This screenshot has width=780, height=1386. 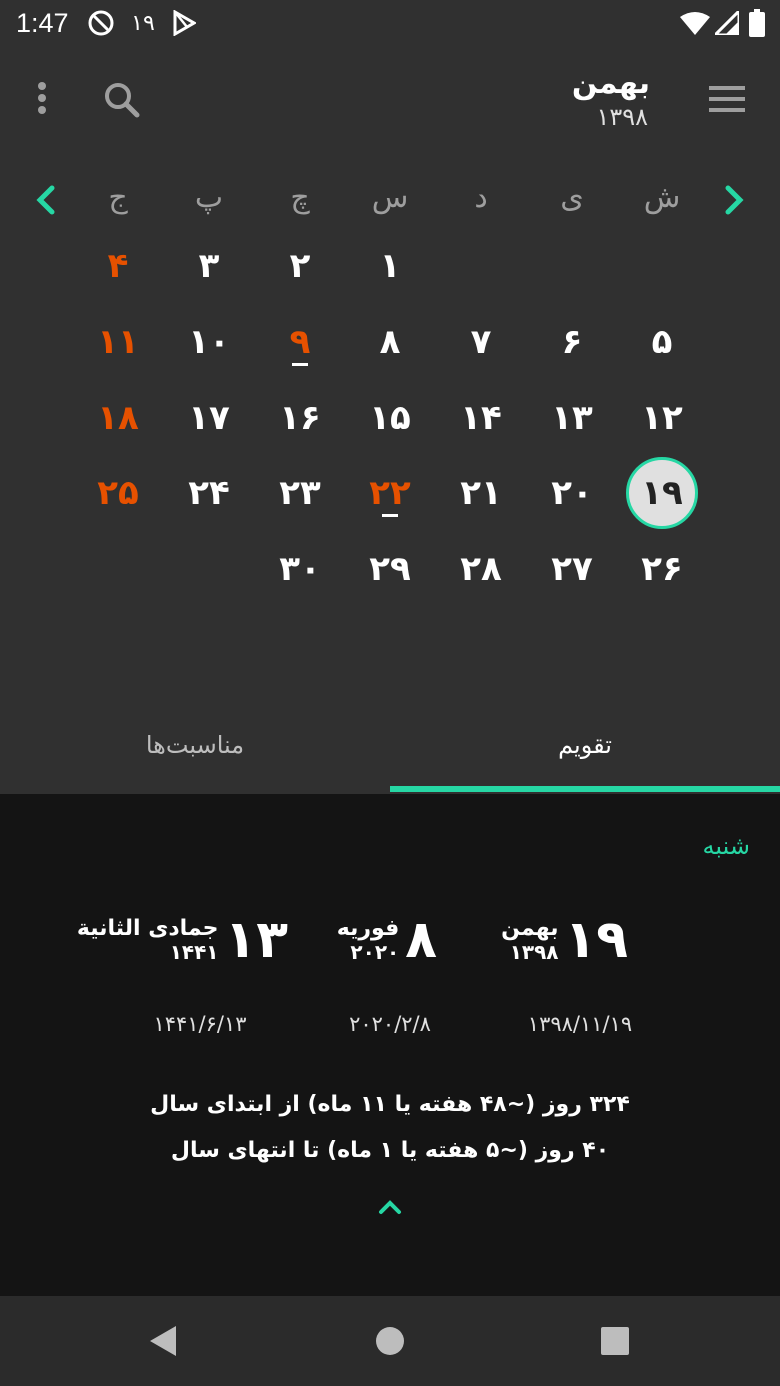 What do you see at coordinates (368, 928) in the screenshot?
I see `gregorian-month: فوریه` at bounding box center [368, 928].